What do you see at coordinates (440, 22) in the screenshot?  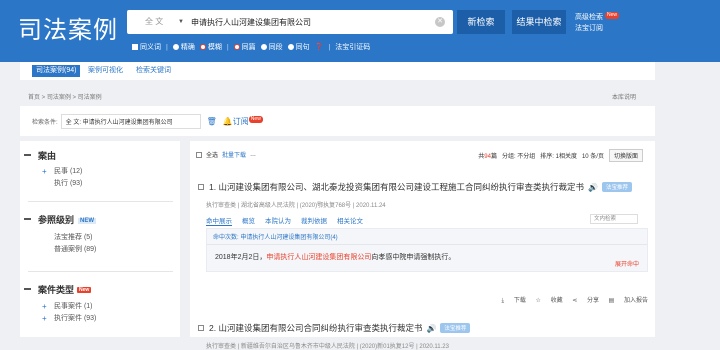 I see `clear-icon: ✕` at bounding box center [440, 22].